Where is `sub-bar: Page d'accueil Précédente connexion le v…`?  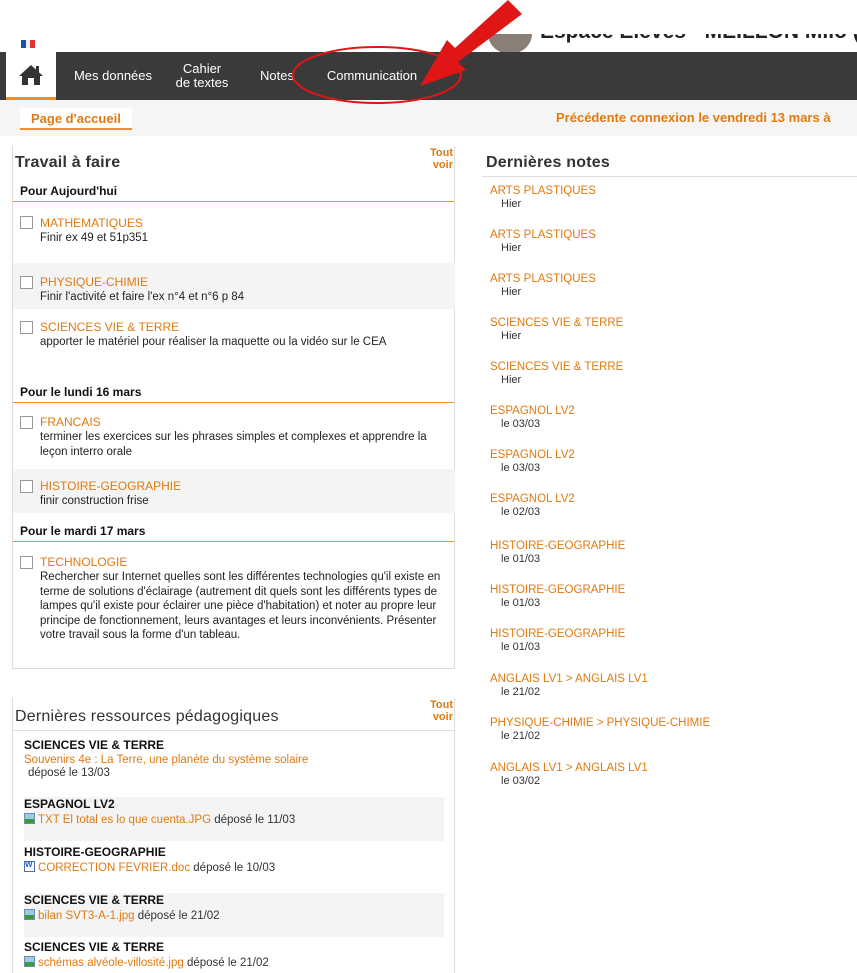 sub-bar: Page d'accueil Précédente connexion le v… is located at coordinates (428, 118).